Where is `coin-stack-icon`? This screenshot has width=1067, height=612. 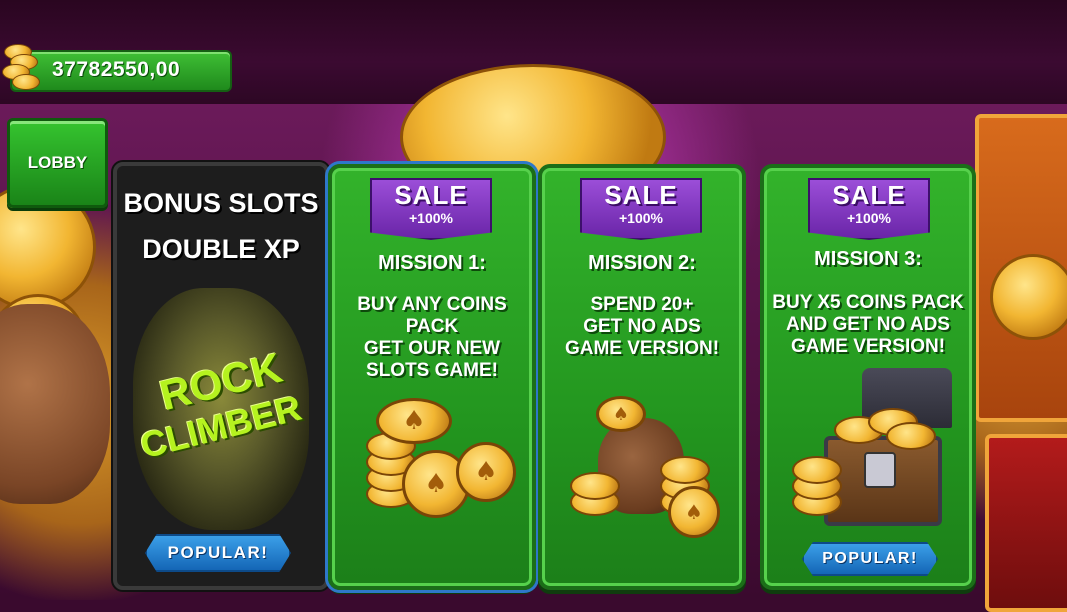
coin-stack-icon is located at coordinates (21, 69).